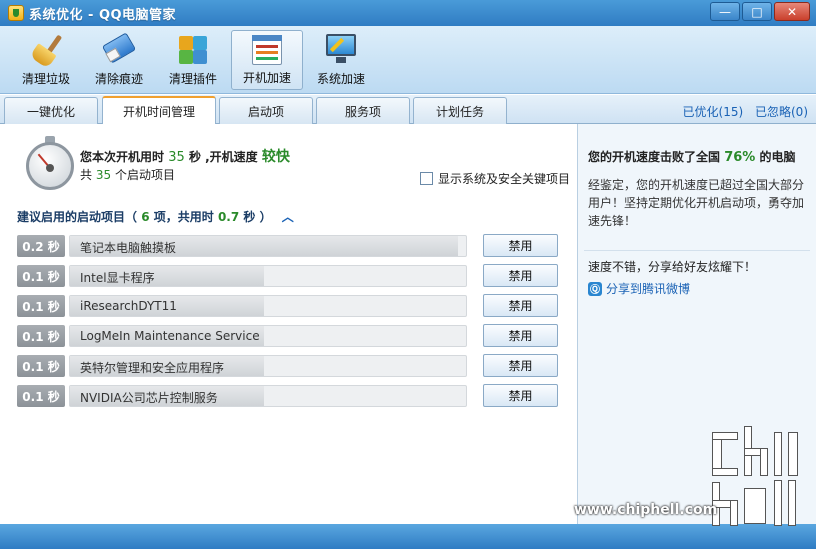 The width and height of the screenshot is (816, 549). I want to click on tab-scheduled-tasks: 计划任务, so click(460, 110).